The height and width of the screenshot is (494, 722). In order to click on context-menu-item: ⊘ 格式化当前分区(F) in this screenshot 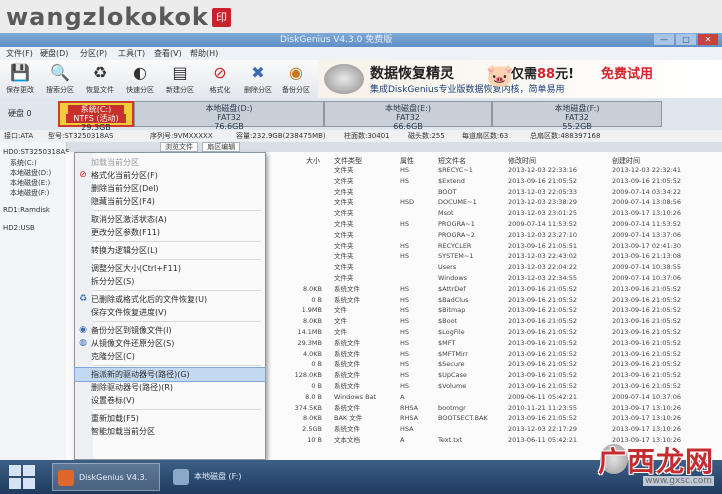, I will do `click(170, 175)`.